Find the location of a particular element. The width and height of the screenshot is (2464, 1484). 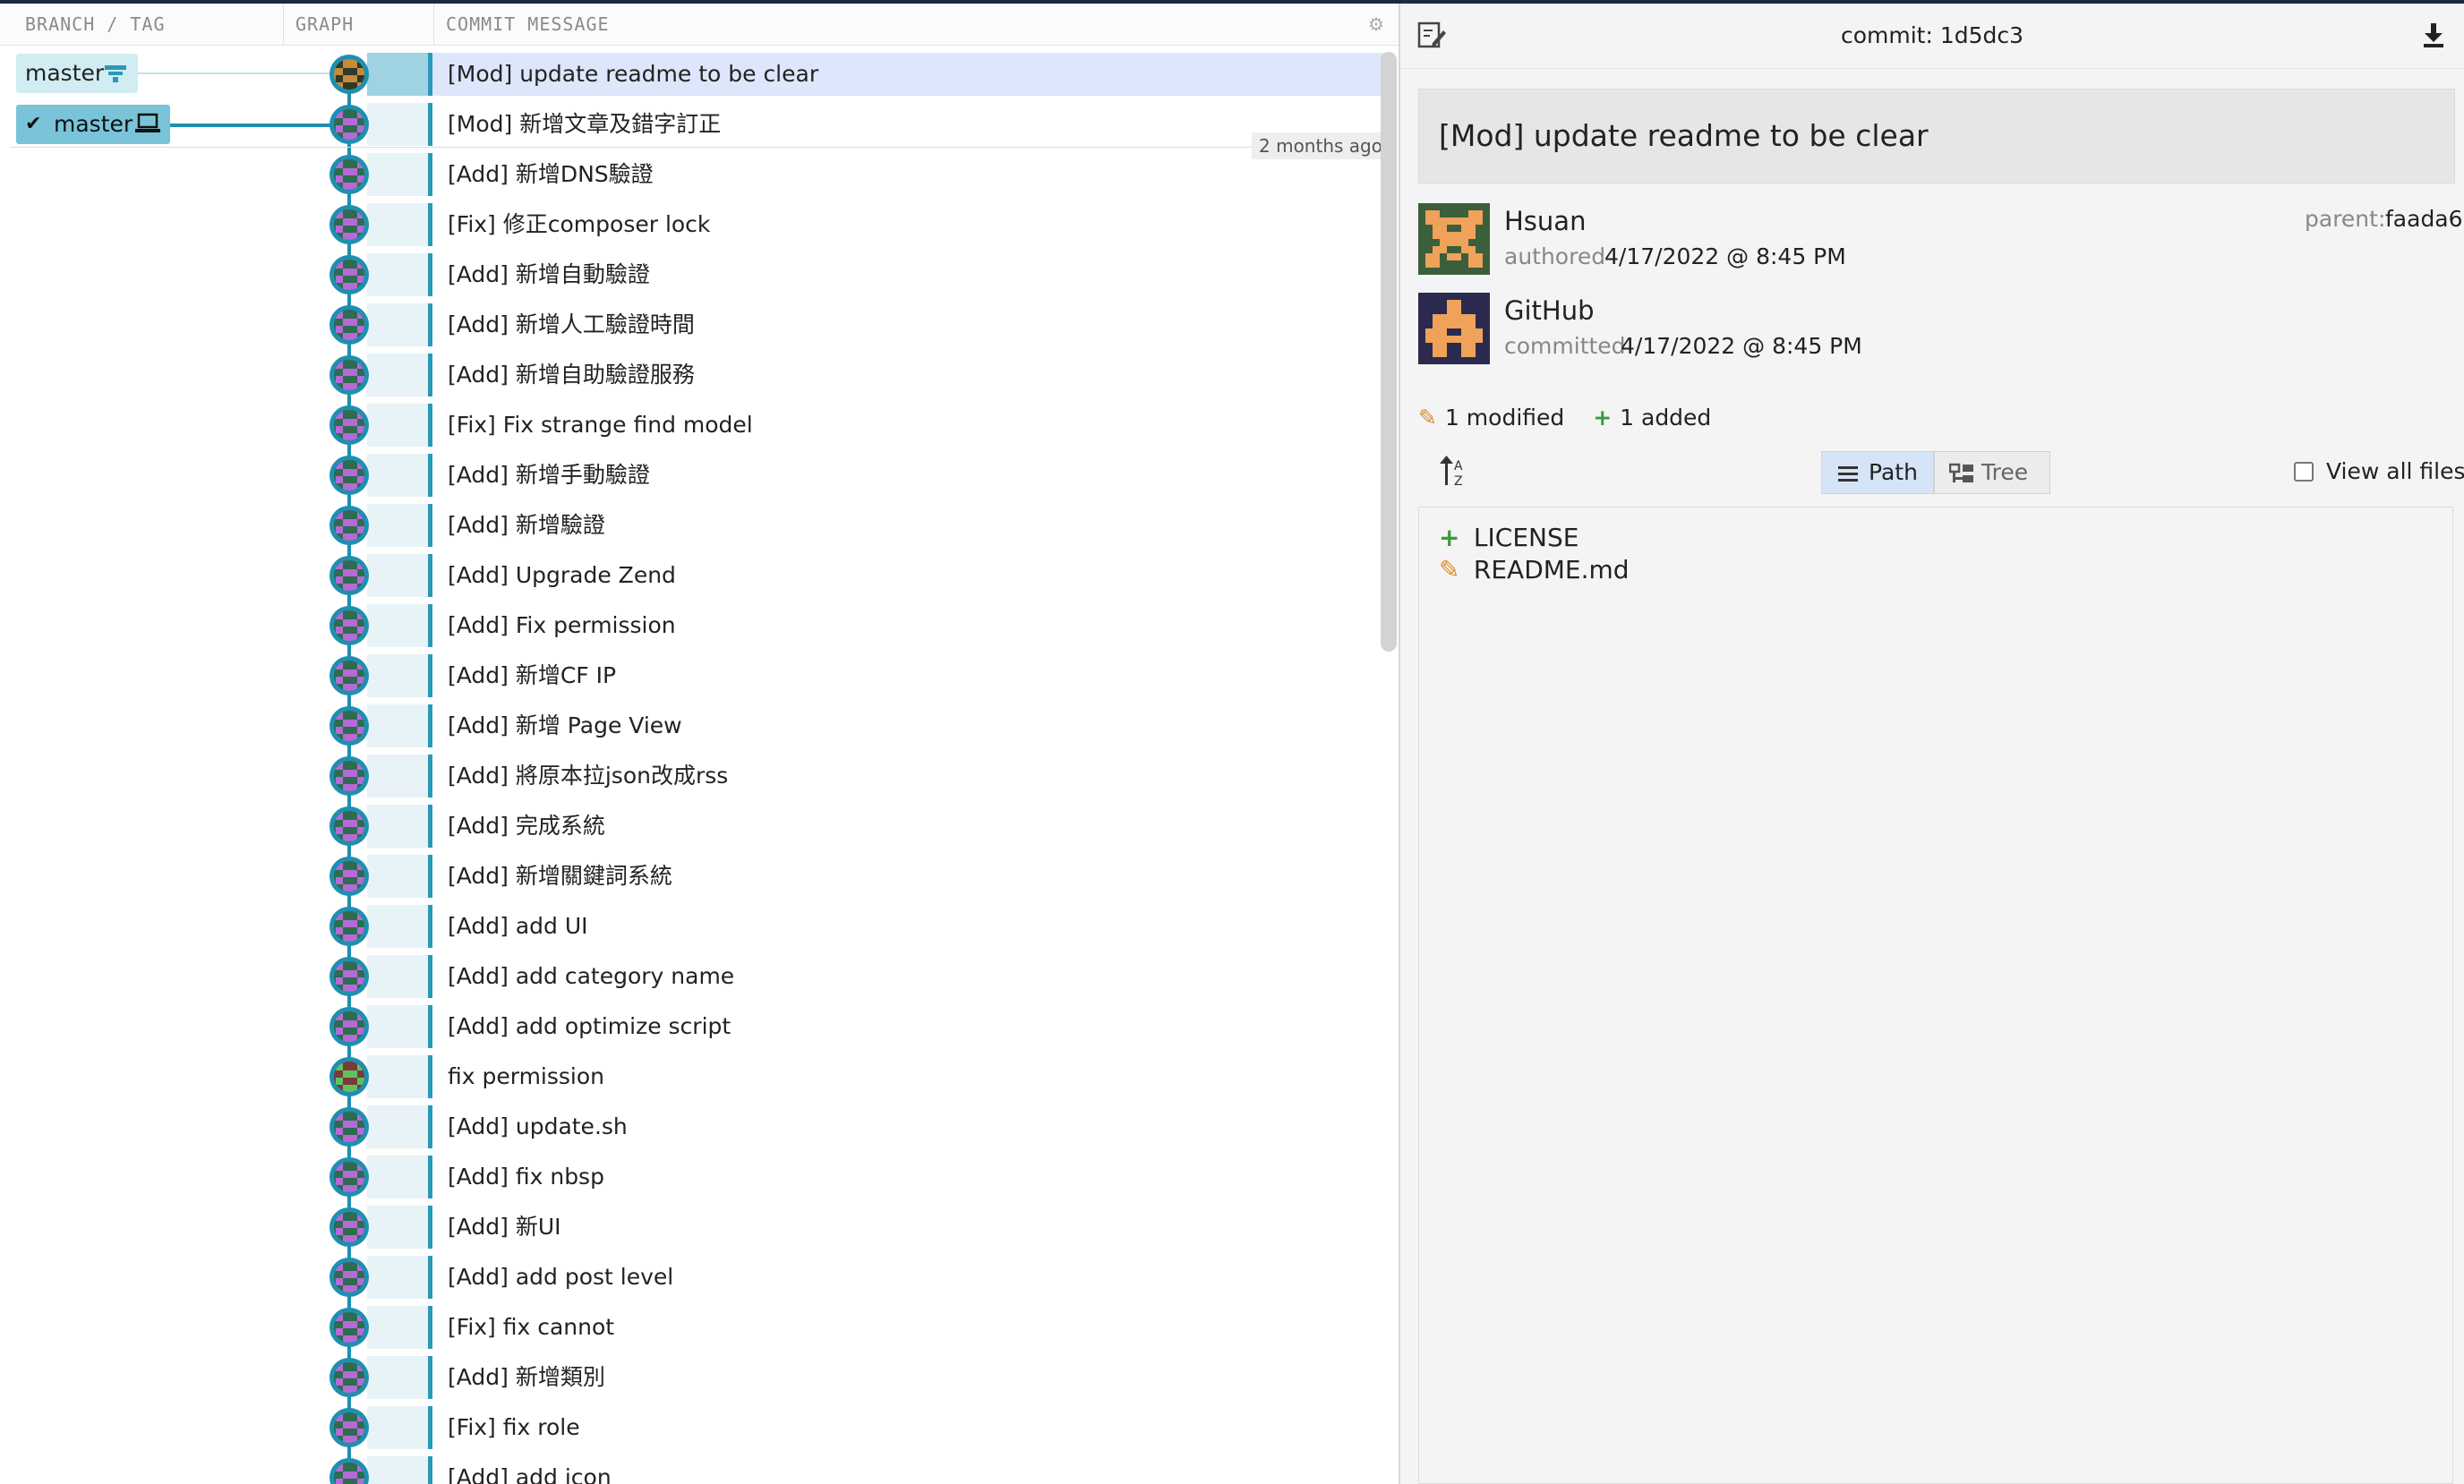

tree-view-button: Tree is located at coordinates (1992, 473).